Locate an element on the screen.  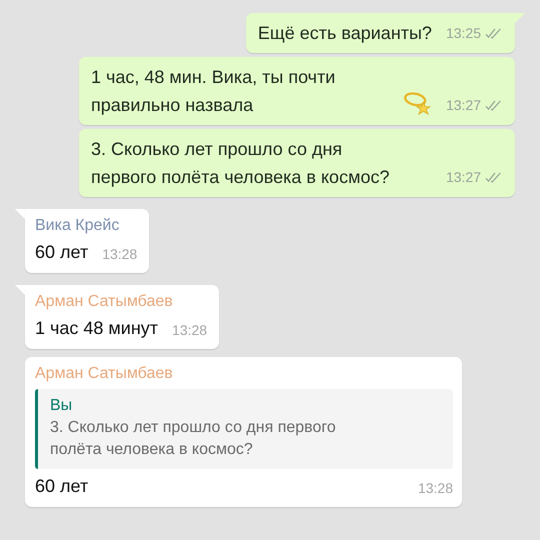
message-time: 13:25 is located at coordinates (463, 33).